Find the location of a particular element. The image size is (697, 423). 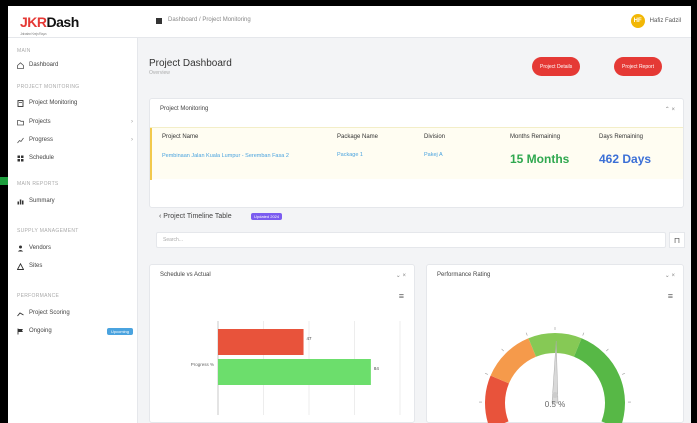

schedule-actual-bar-chart: 47 84 Progress % is located at coordinates (296, 368).